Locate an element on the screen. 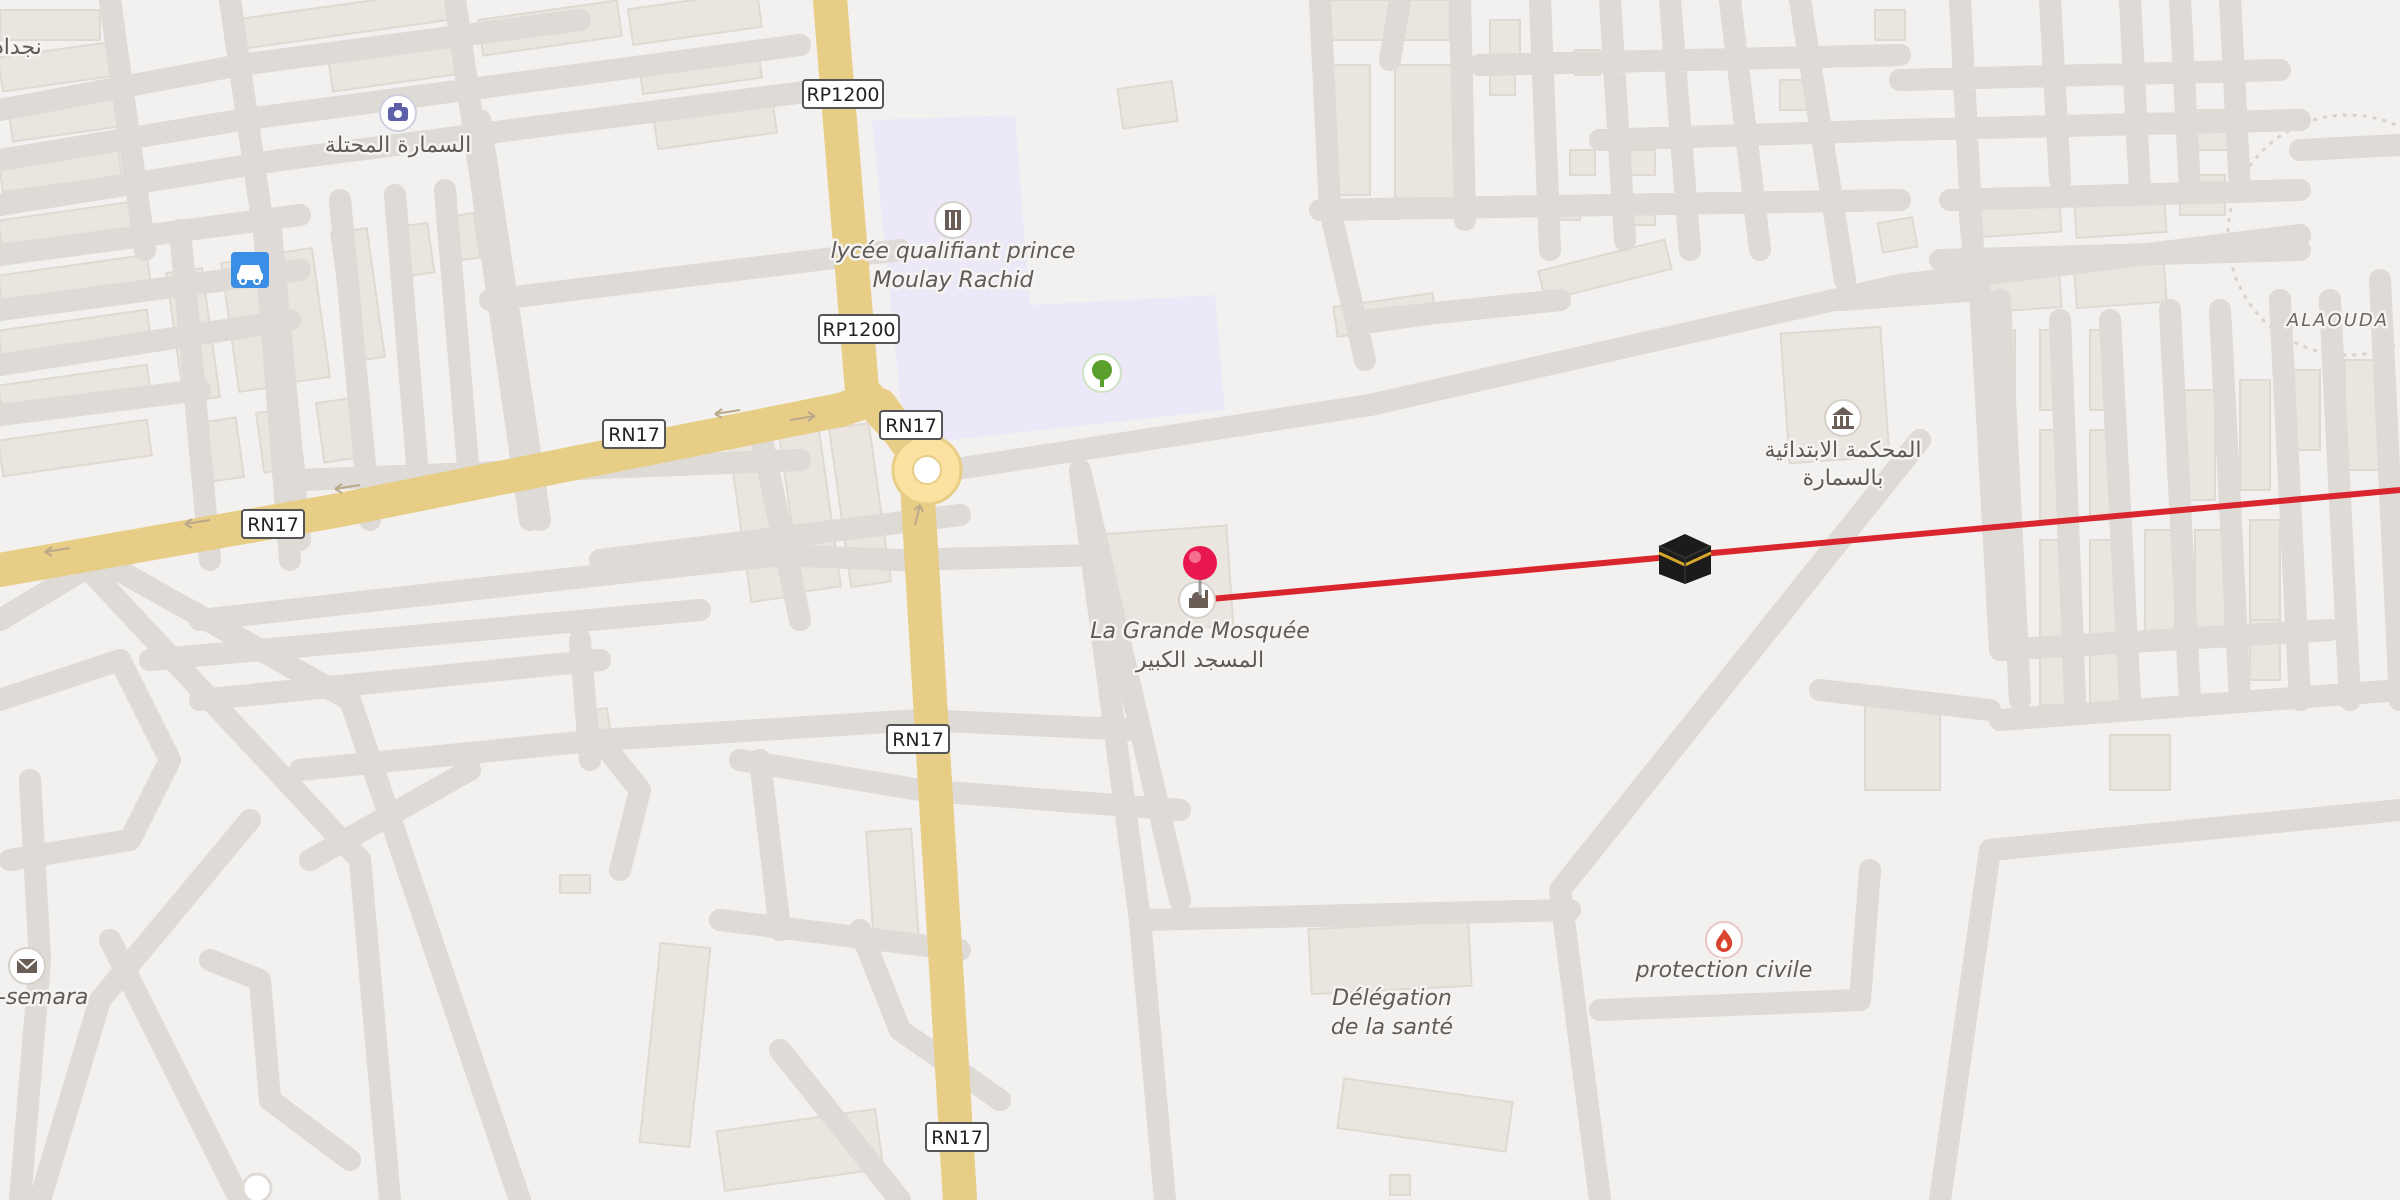 The height and width of the screenshot is (1200, 2400). bottom-circle is located at coordinates (257, 1186).